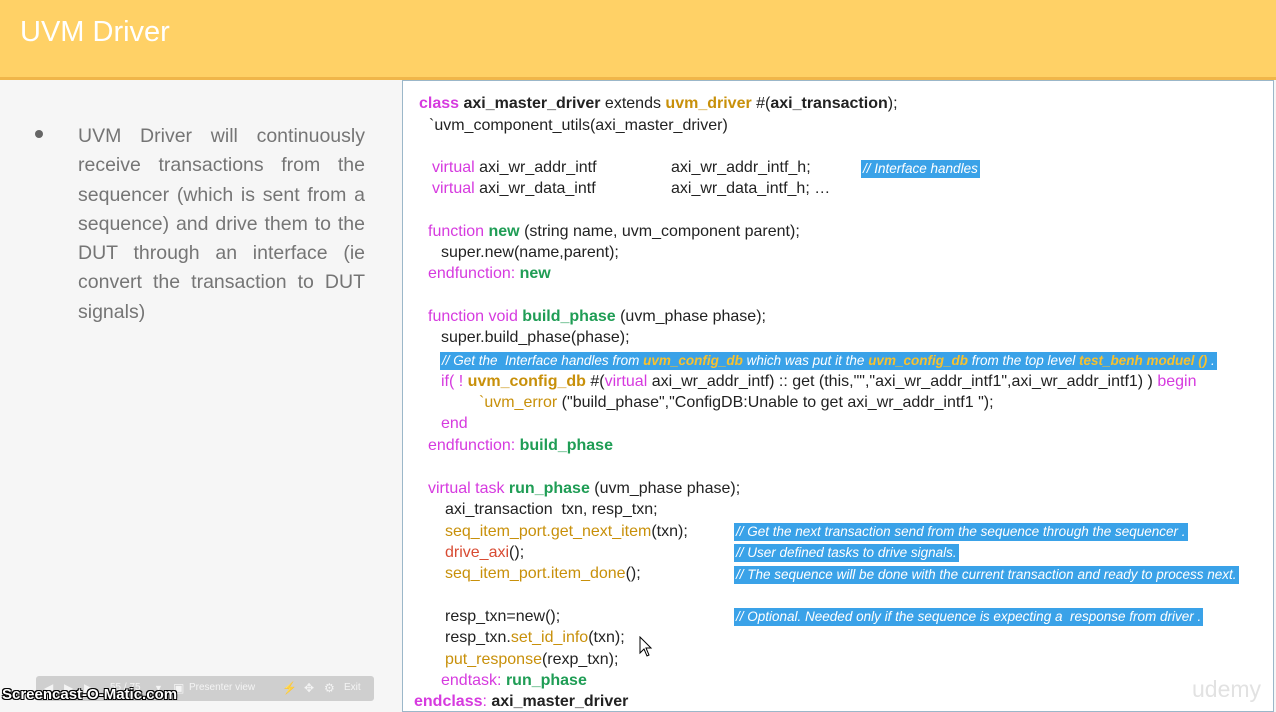 Image resolution: width=1276 pixels, height=712 pixels. I want to click on keyword-virtual-task: virtual task, so click(466, 488).